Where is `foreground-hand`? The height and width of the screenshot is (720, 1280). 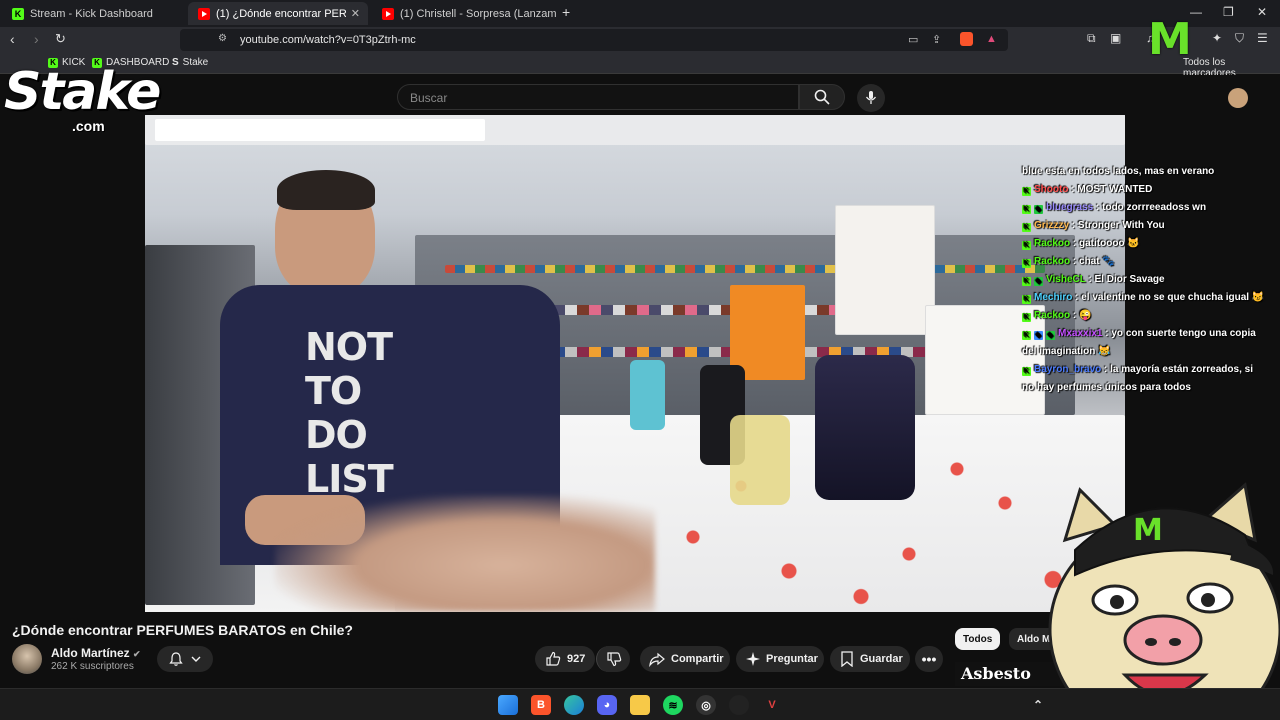 foreground-hand is located at coordinates (465, 553).